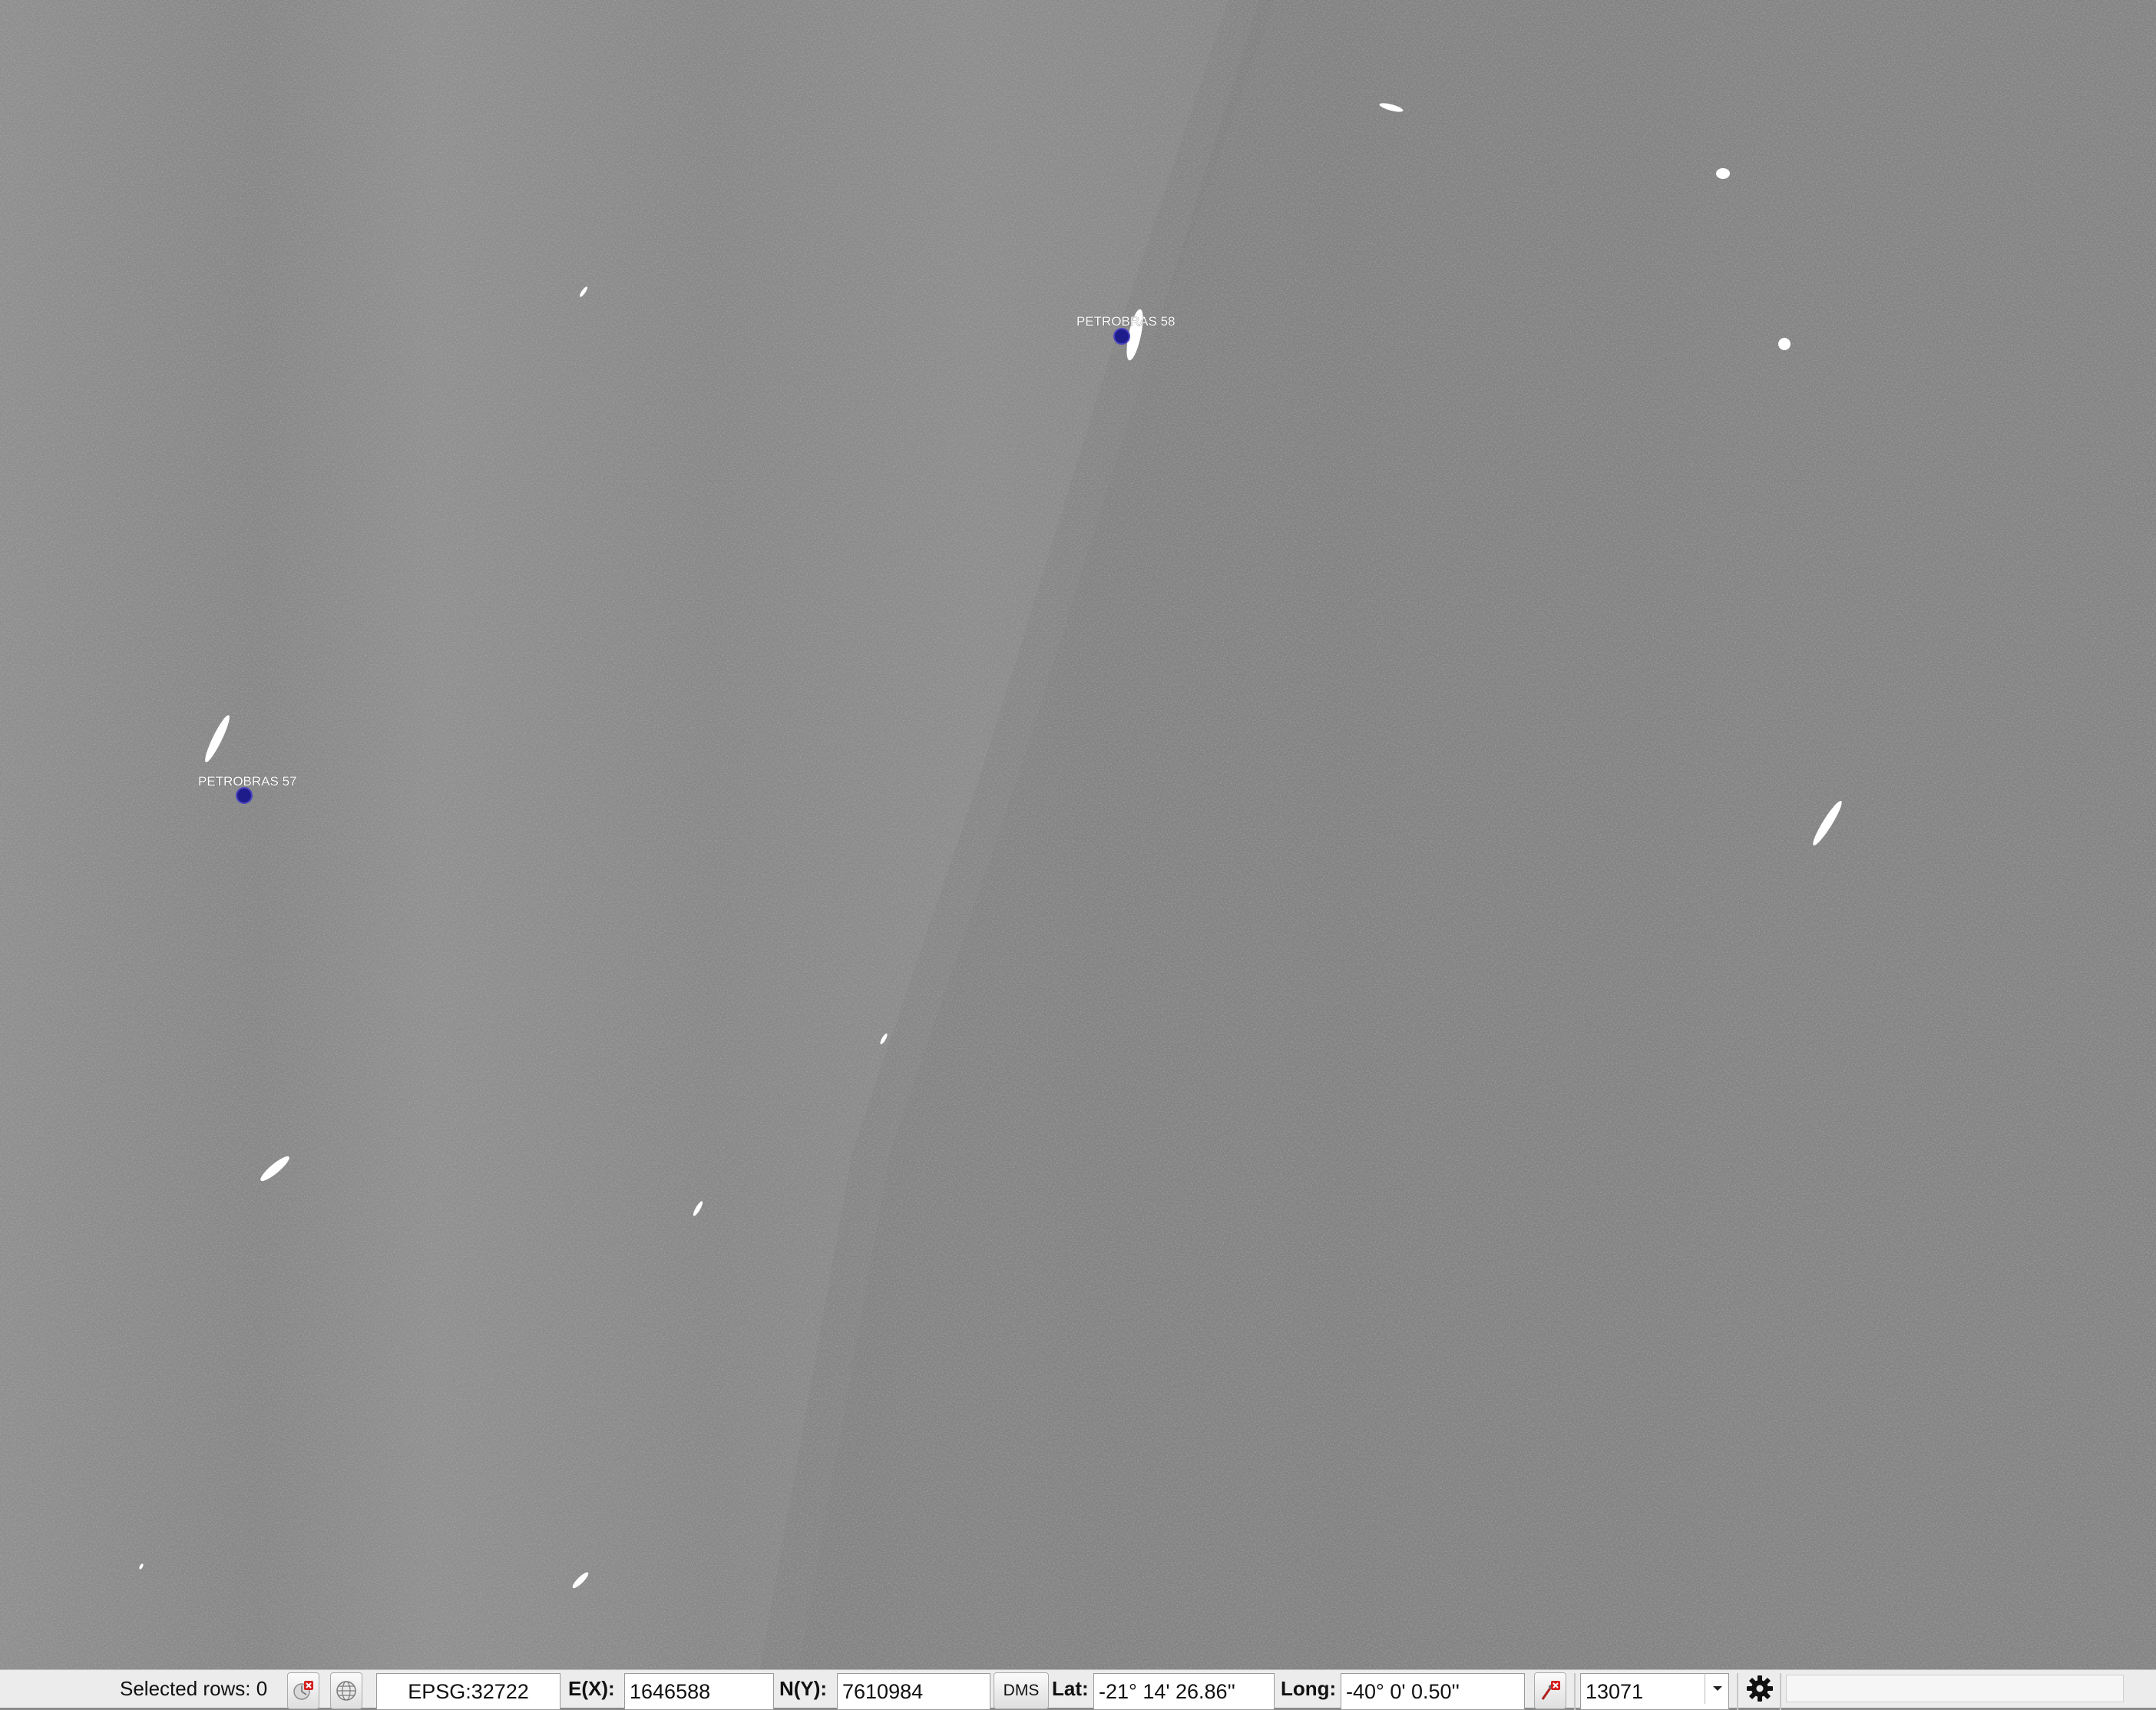  Describe the element at coordinates (592, 1688) in the screenshot. I see `easting-label: E(X):` at that location.